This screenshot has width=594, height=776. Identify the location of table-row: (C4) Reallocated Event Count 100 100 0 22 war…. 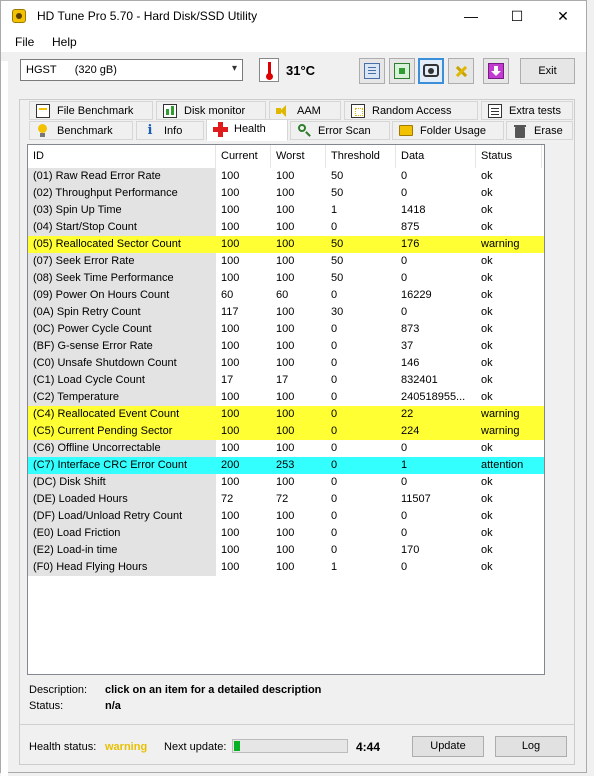
(286, 414).